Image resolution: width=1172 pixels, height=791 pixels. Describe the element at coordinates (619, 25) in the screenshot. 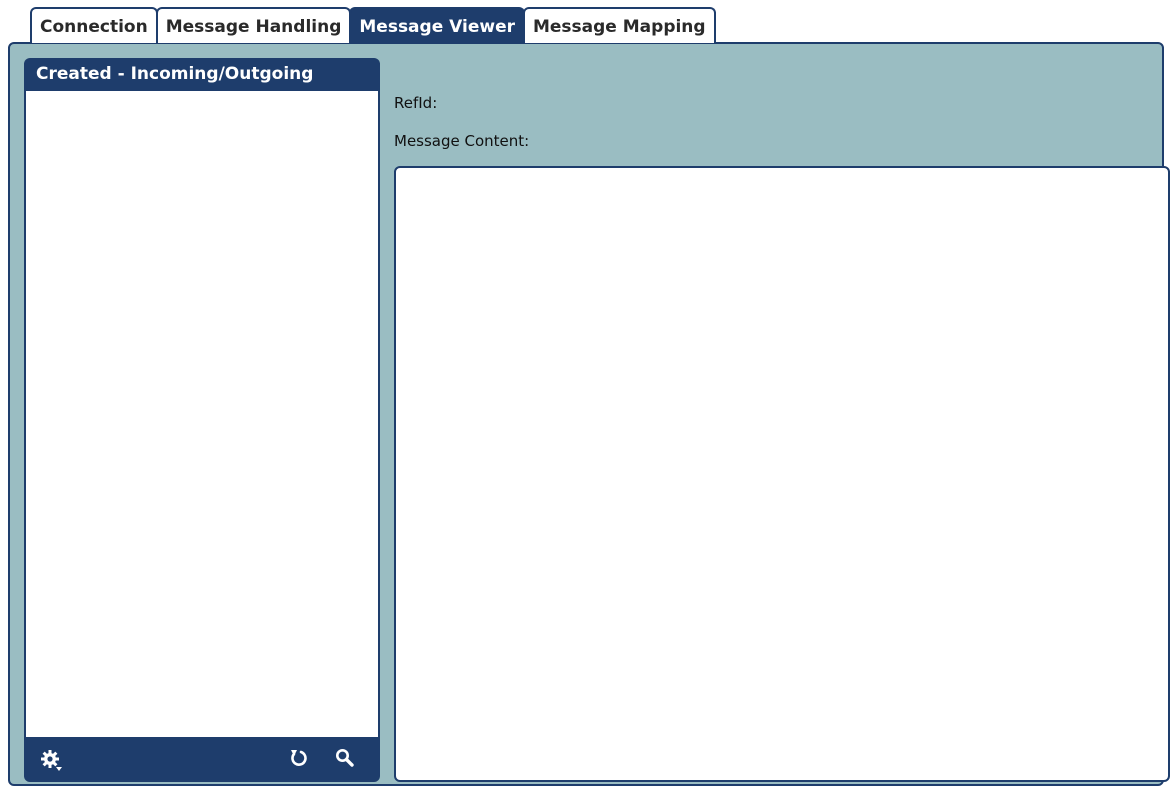

I see `tab-message-mapping: Message Mapping` at that location.